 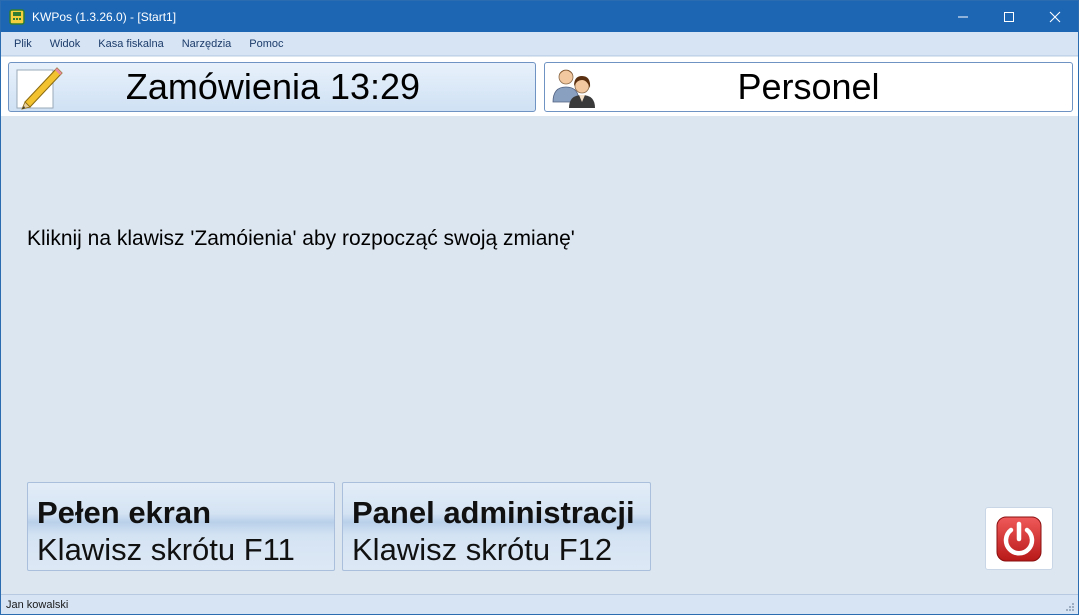 What do you see at coordinates (493, 512) in the screenshot?
I see `admin-panel-button-title: Panel administracji` at bounding box center [493, 512].